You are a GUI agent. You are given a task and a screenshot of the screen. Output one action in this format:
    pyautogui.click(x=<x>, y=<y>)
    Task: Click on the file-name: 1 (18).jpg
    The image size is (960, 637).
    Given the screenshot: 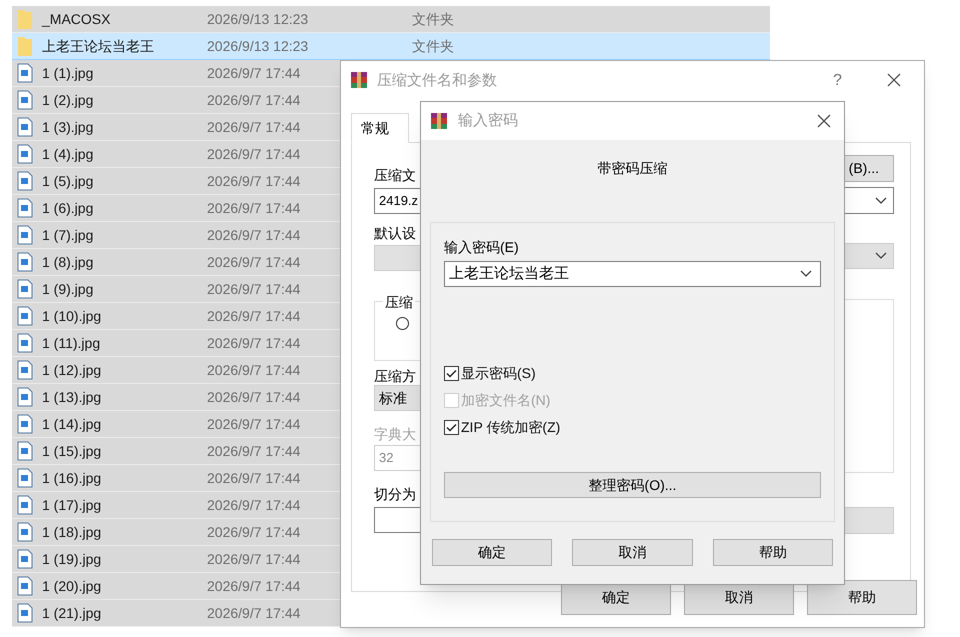 What is the action you would take?
    pyautogui.click(x=72, y=532)
    